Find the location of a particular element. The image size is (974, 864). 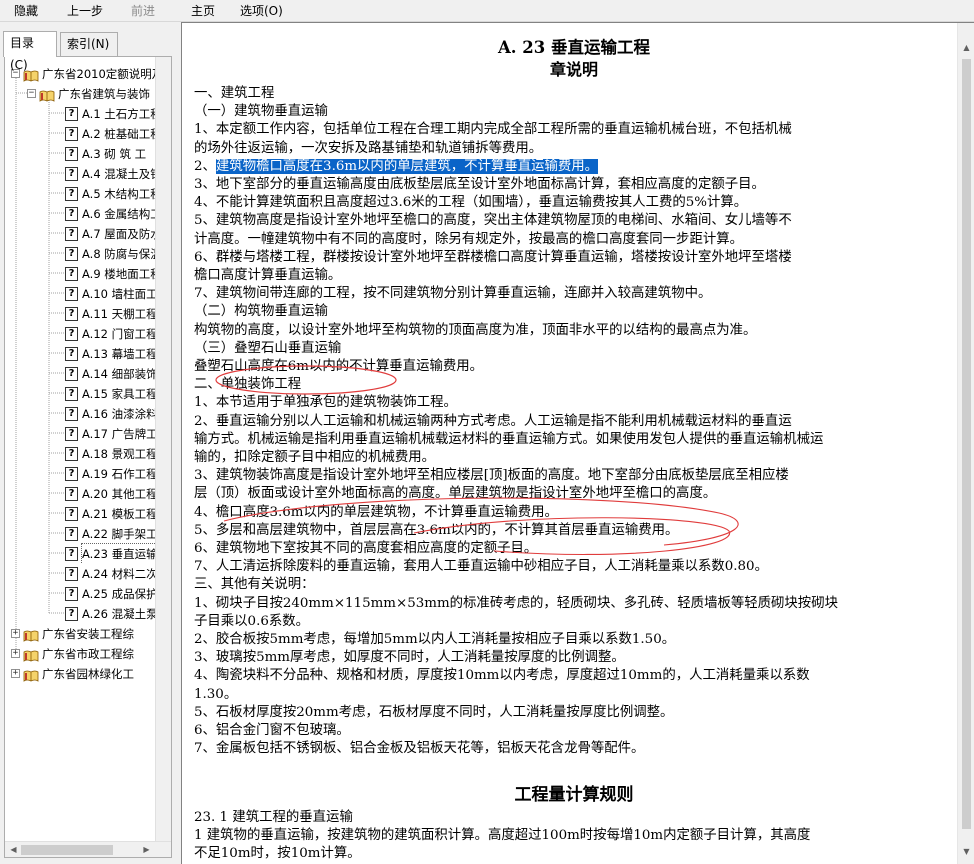

topic-label: A.25 成品保护 is located at coordinates (120, 593).